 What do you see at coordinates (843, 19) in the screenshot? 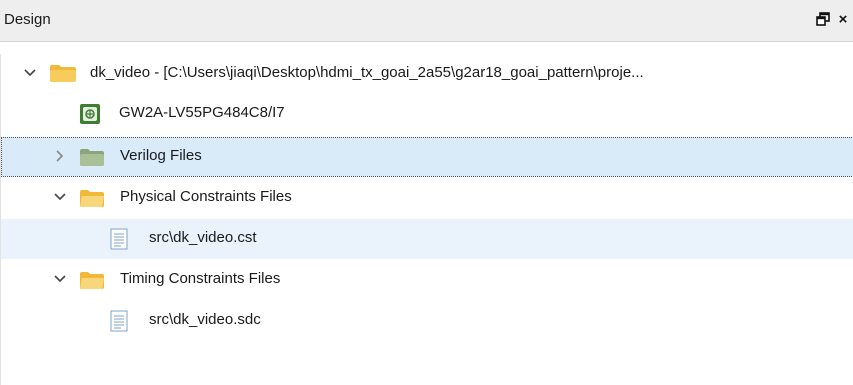
I see `close-icon: ×` at bounding box center [843, 19].